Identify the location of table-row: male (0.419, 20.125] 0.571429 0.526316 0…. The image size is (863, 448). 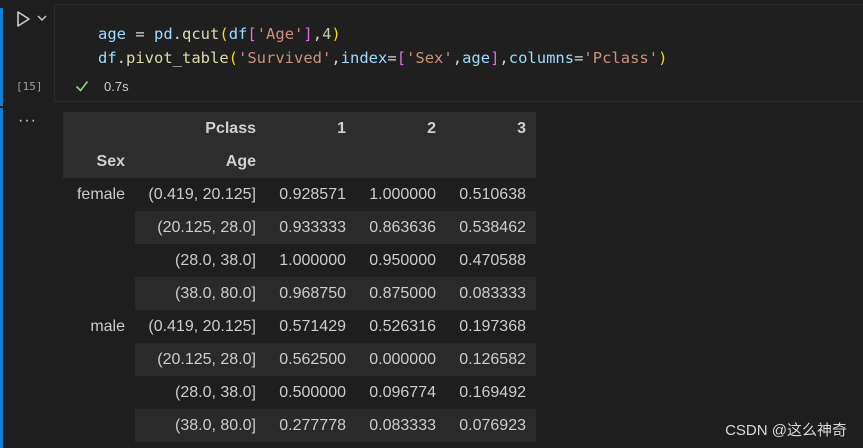
(299, 326).